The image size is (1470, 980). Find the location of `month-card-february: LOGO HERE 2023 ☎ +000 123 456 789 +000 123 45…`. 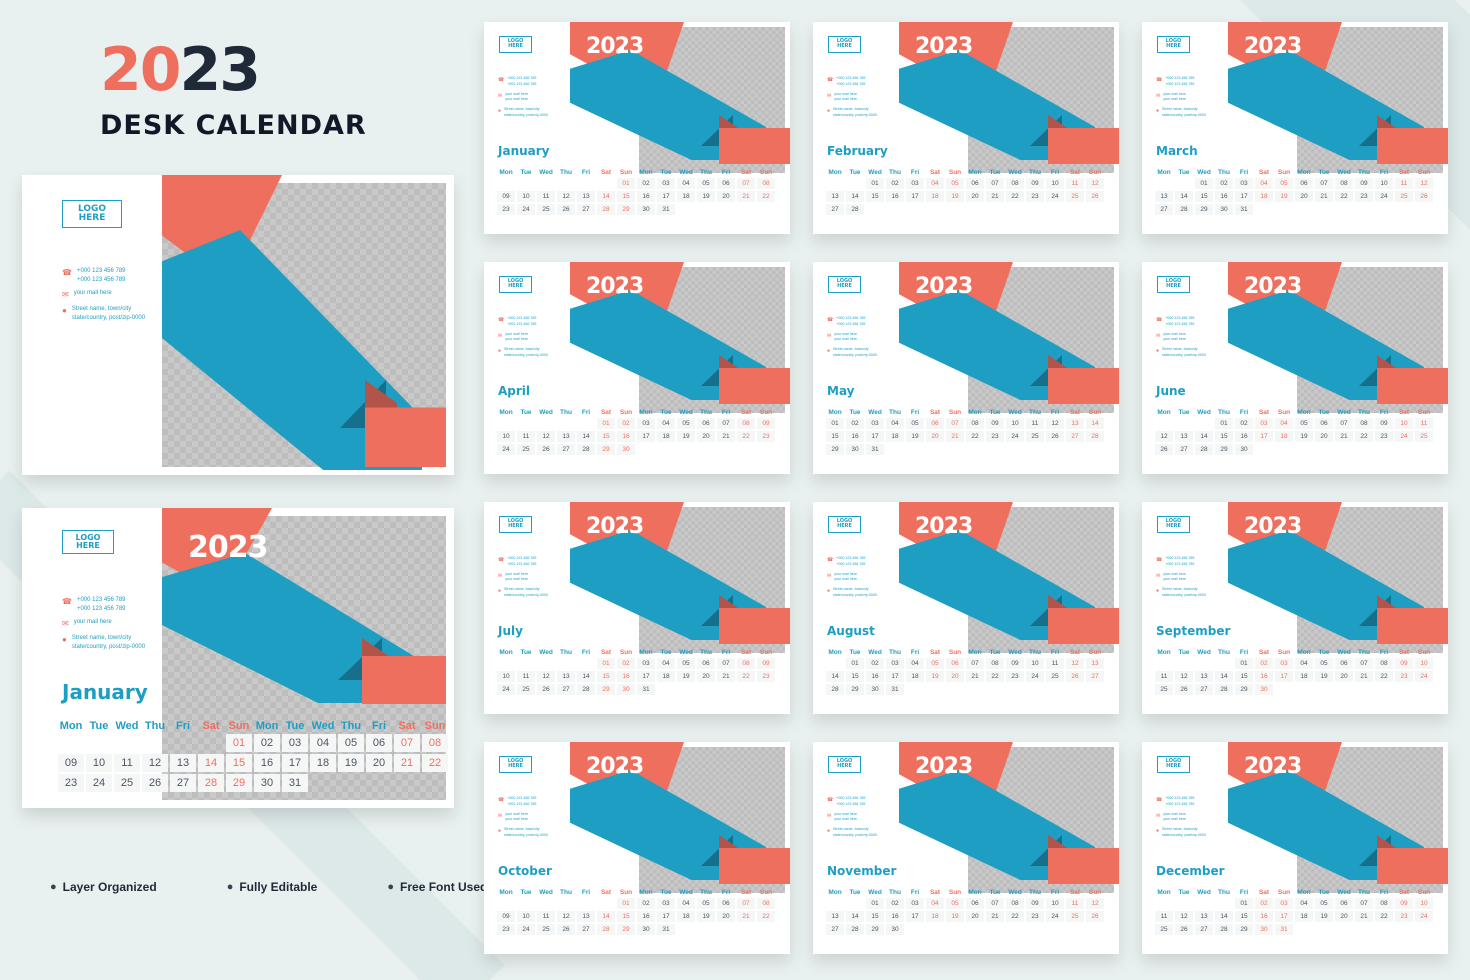

month-card-february: LOGO HERE 2023 ☎ +000 123 456 789 +000 123 45… is located at coordinates (966, 128).